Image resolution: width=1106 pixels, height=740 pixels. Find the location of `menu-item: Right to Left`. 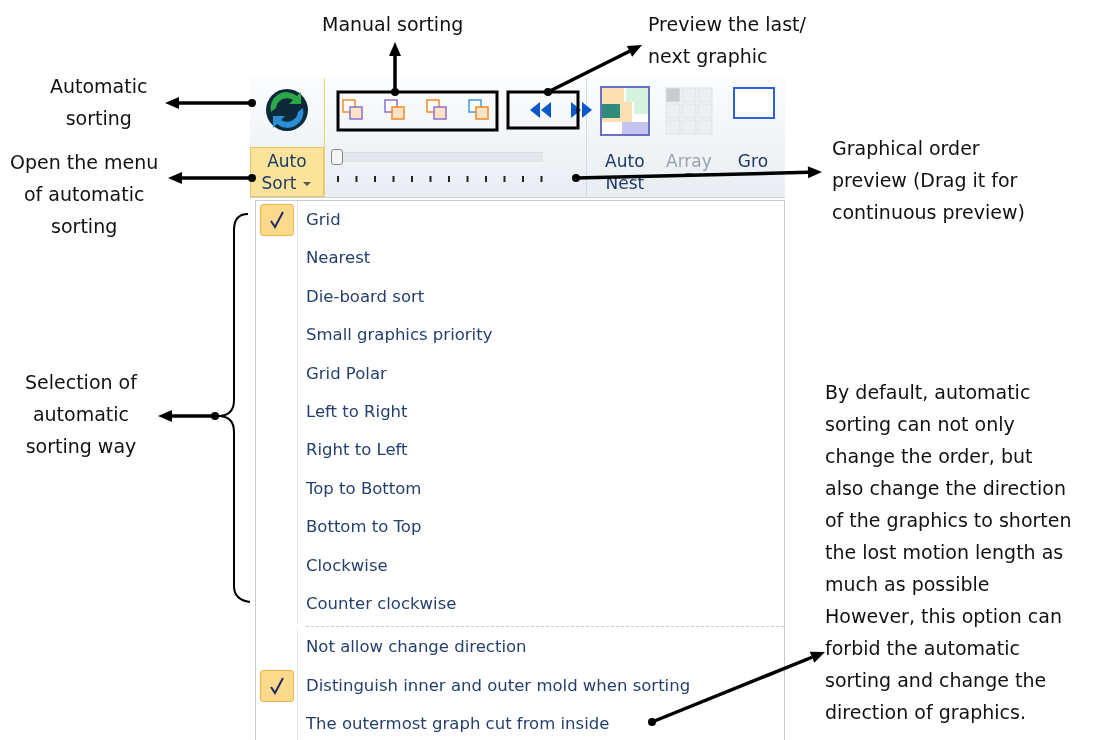

menu-item: Right to Left is located at coordinates (520, 450).